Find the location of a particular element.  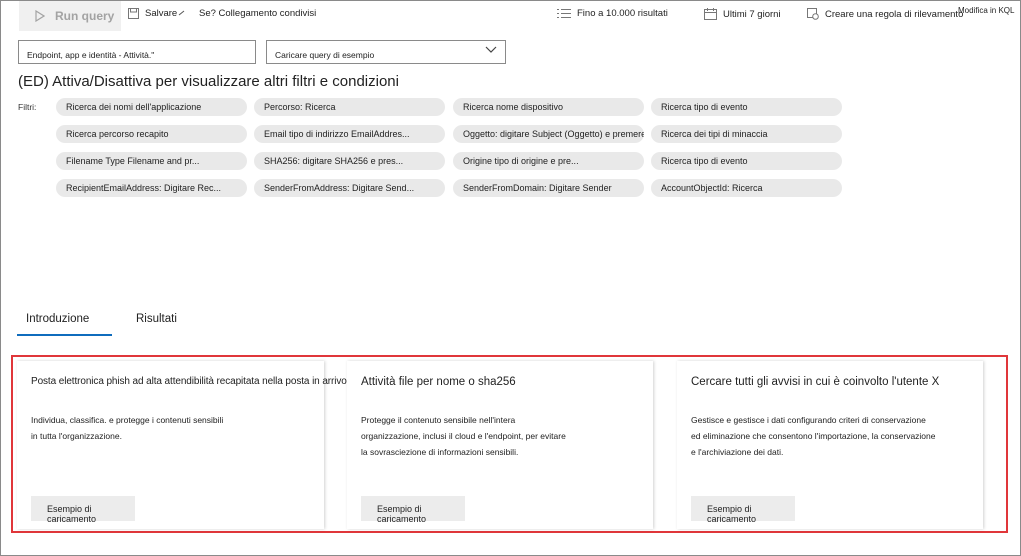

card-description-line: in tutta l'organizzazione. is located at coordinates (76, 436).